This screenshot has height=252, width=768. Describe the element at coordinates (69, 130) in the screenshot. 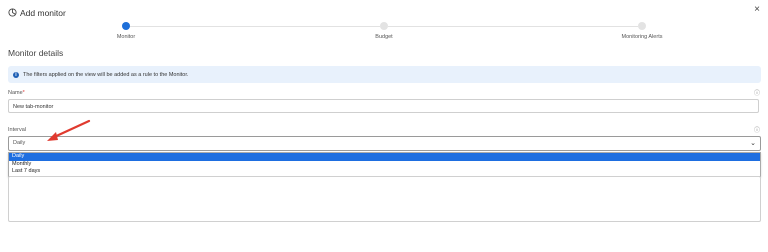

I see `annotation-arrow-icon` at that location.